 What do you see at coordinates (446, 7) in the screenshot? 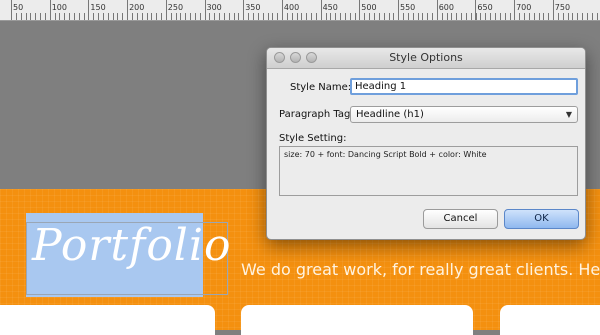
I see `ruler-label: 600` at bounding box center [446, 7].